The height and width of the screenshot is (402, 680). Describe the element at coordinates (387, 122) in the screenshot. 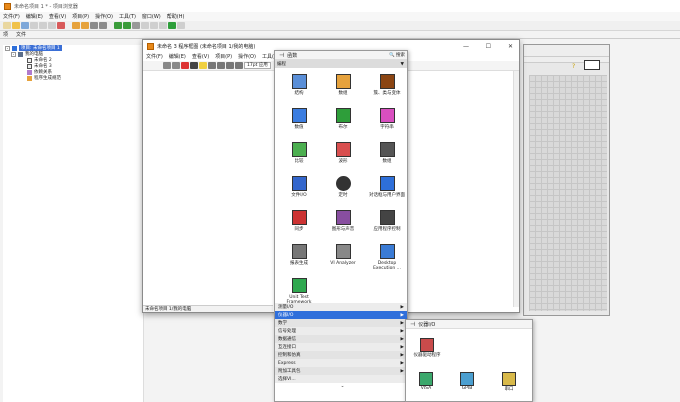

I see `palette-item: 字符串` at that location.